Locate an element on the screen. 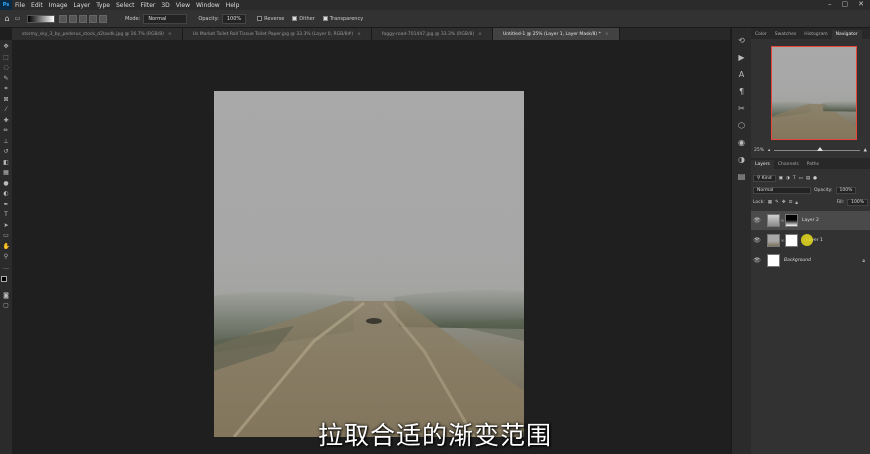 The image size is (870, 454). close-icon: ✕ is located at coordinates (861, 4).